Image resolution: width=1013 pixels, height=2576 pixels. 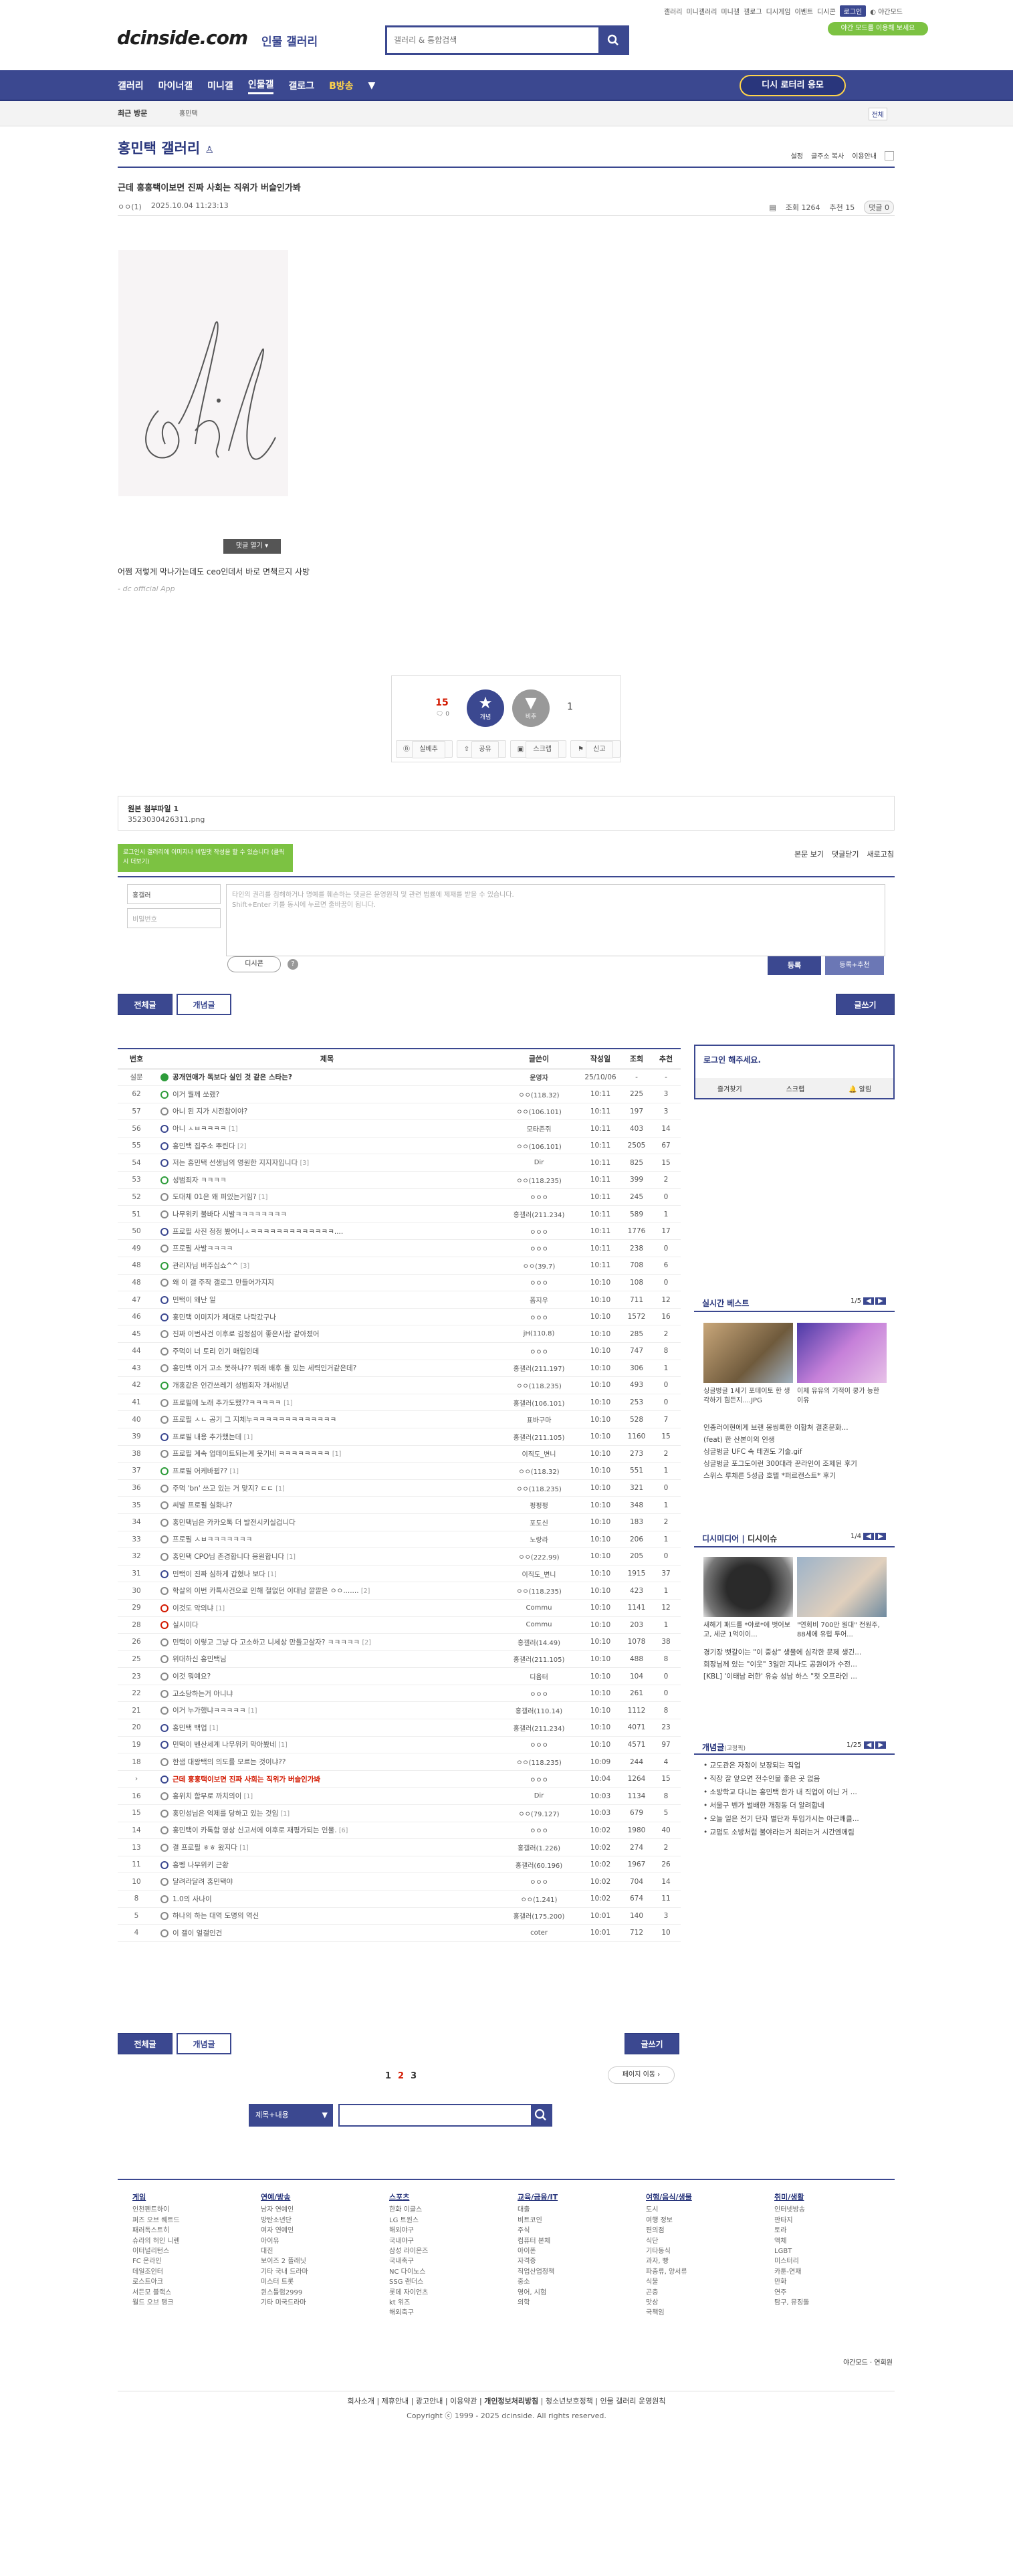 What do you see at coordinates (748, 1353) in the screenshot?
I see `best-thumbnail` at bounding box center [748, 1353].